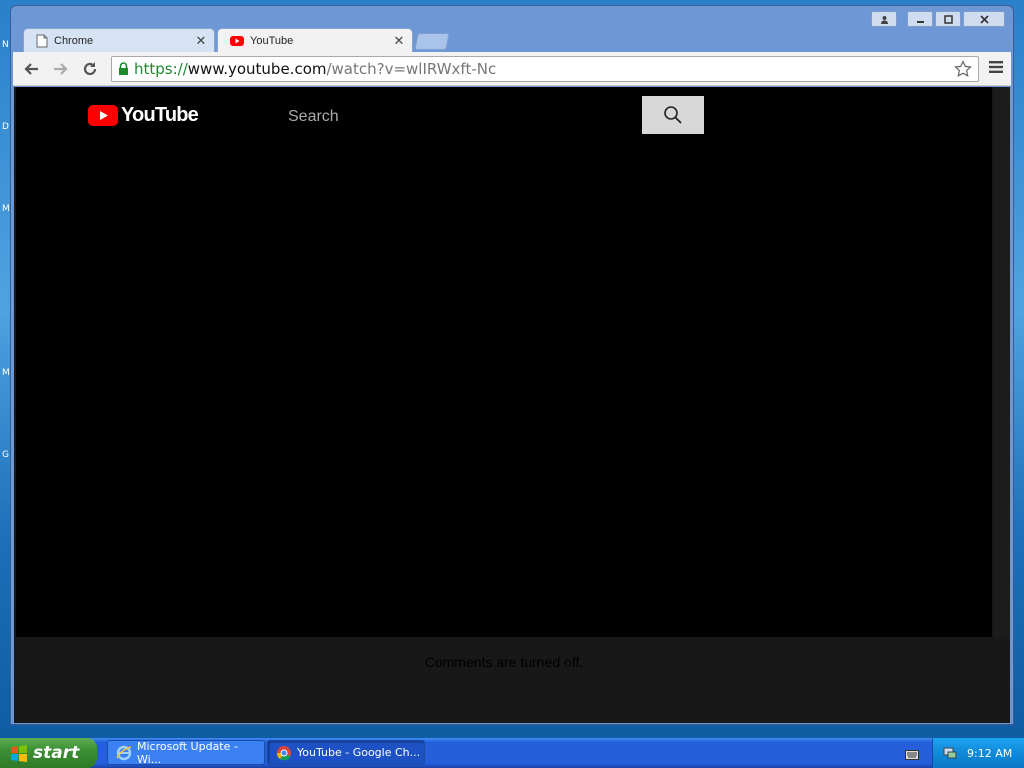 This screenshot has height=768, width=1024. I want to click on system-tray: 9:12 AM, so click(978, 753).